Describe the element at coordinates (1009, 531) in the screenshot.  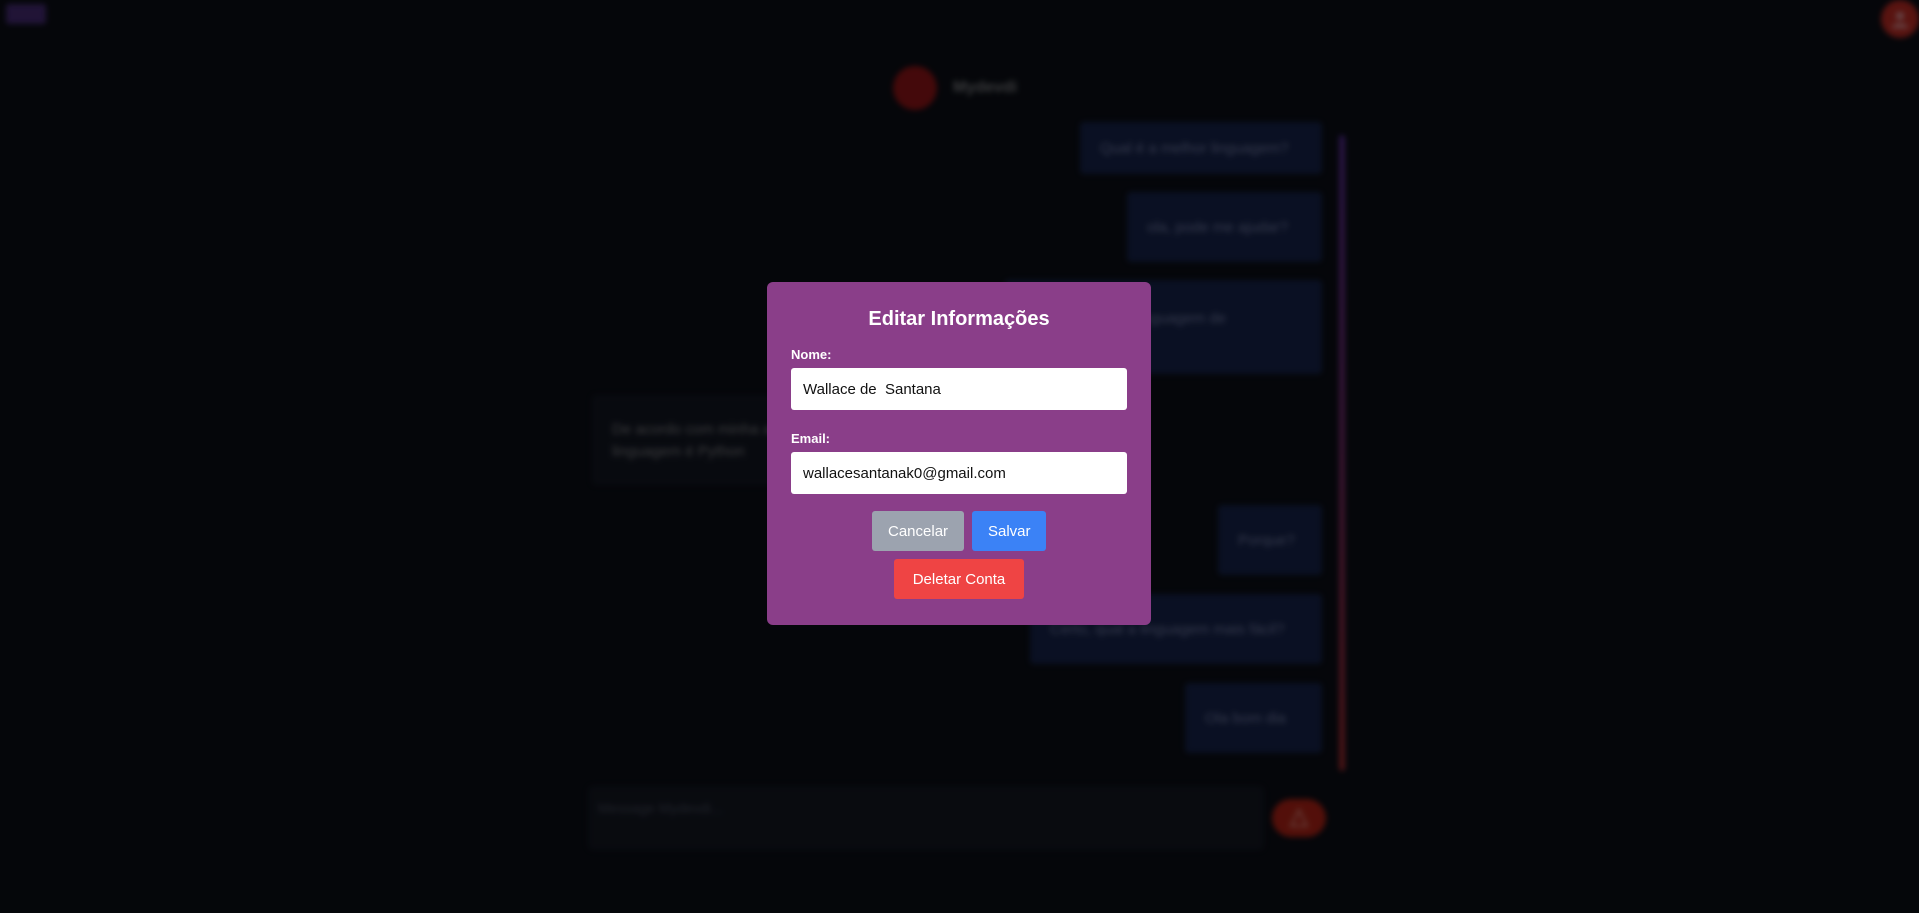
I see `save-button: Salvar` at that location.